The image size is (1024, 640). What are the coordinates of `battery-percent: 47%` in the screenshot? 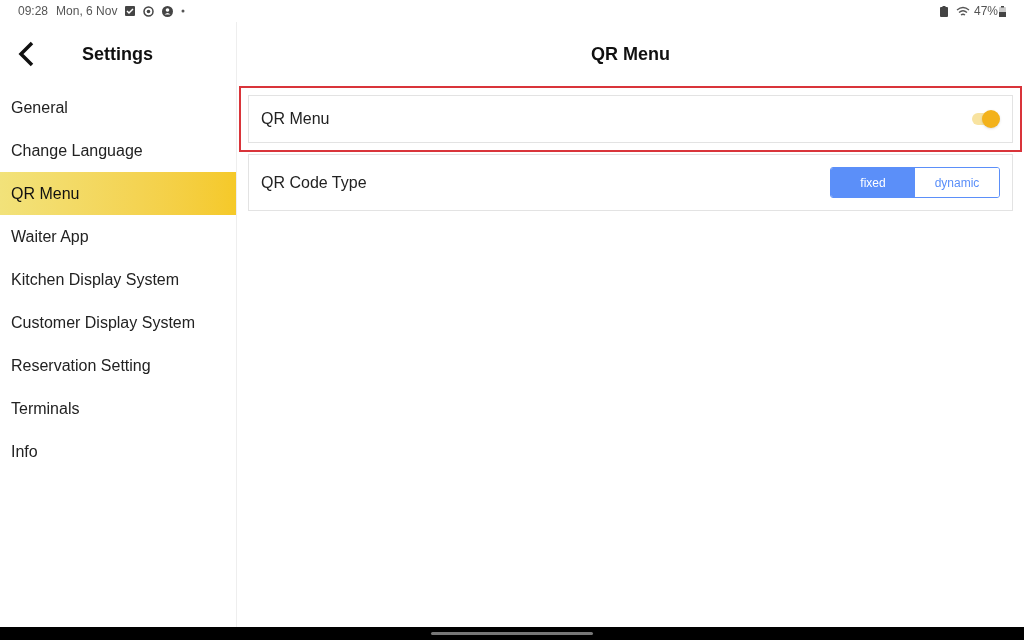 It's located at (985, 11).